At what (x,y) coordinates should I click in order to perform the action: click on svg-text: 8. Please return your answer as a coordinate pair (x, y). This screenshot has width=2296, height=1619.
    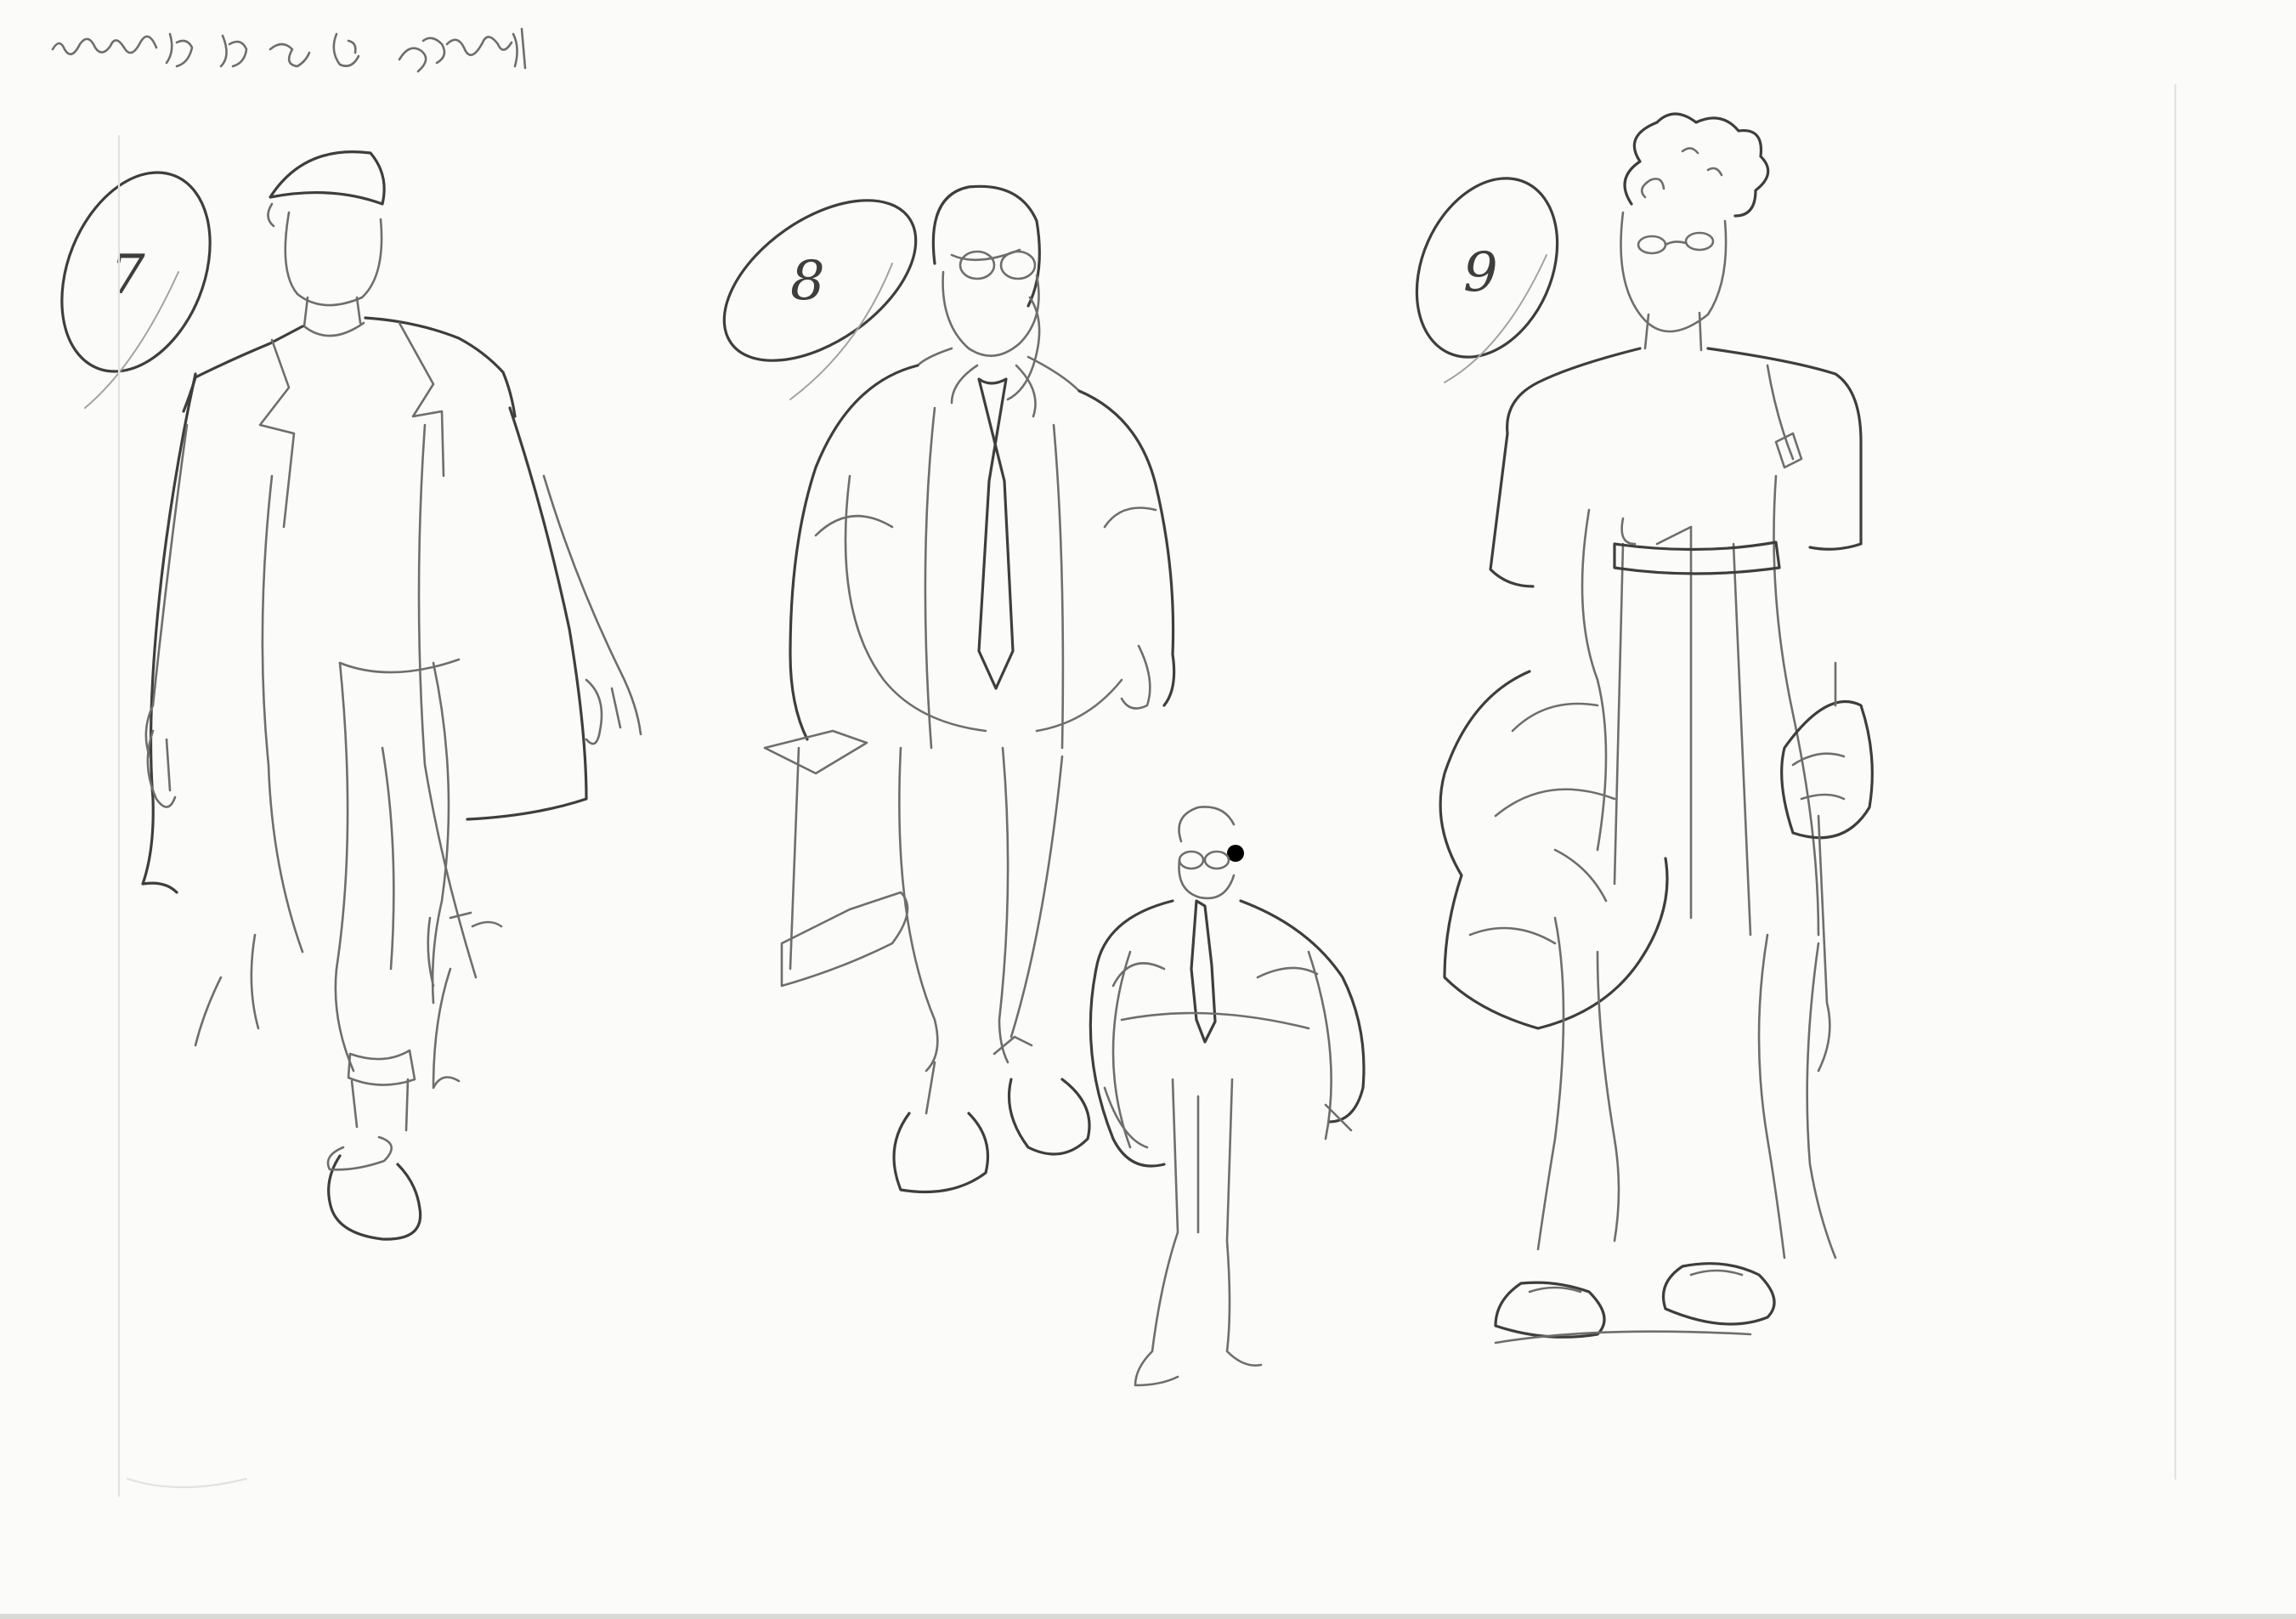
    Looking at the image, I should click on (807, 281).